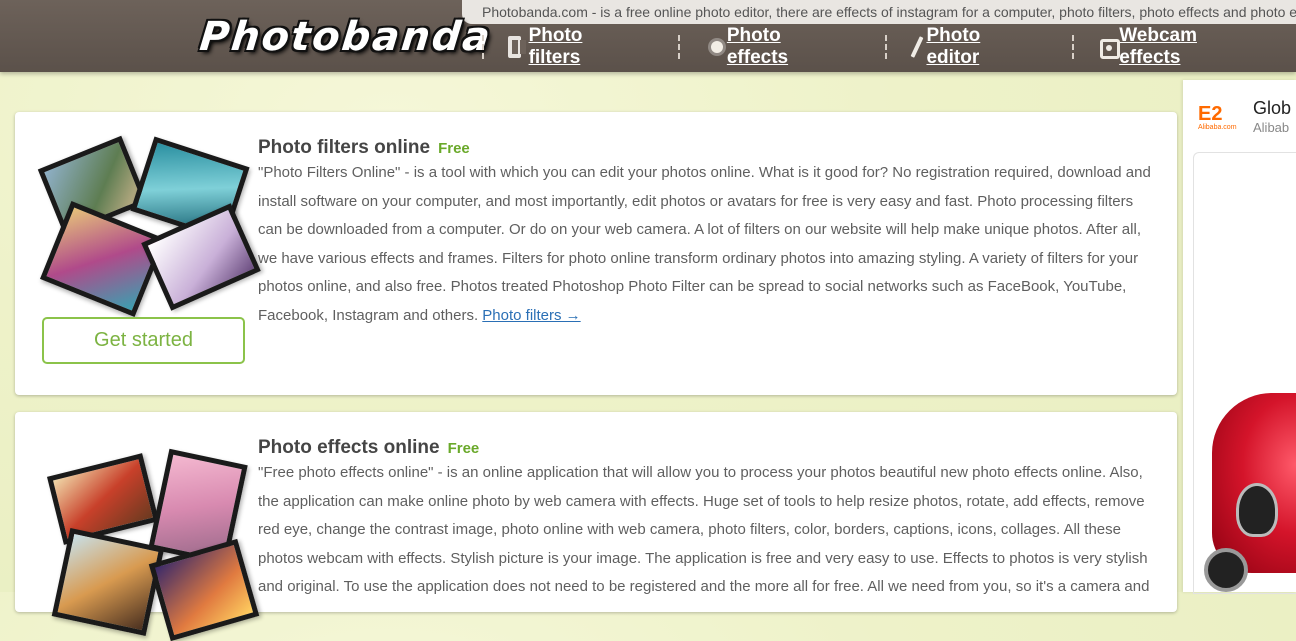  I want to click on sidebar-ad: E2 Alibaba.com Glob Alibab, so click(1239, 337).